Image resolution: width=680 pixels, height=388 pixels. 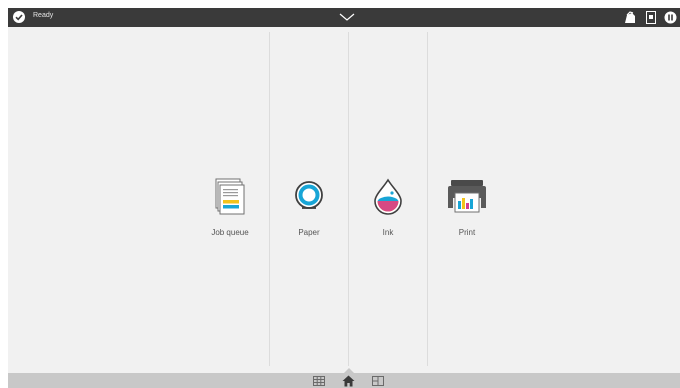 What do you see at coordinates (309, 232) in the screenshot?
I see `tile-label: Paper` at bounding box center [309, 232].